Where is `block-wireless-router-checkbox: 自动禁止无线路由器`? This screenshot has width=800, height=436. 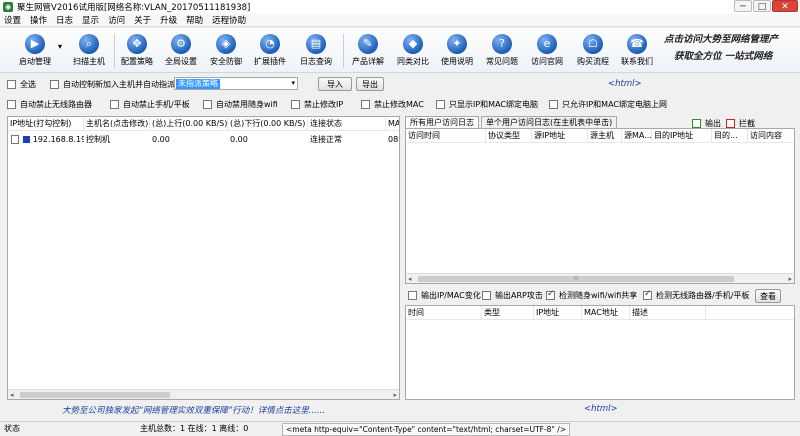 block-wireless-router-checkbox: 自动禁止无线路由器 is located at coordinates (49, 104).